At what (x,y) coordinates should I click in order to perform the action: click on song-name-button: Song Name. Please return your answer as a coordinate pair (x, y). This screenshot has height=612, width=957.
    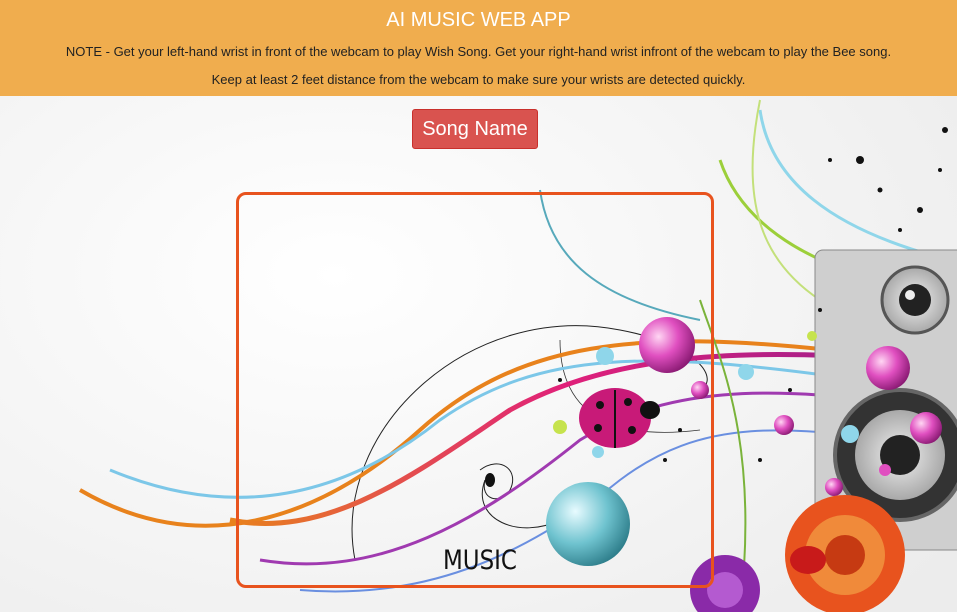
    Looking at the image, I should click on (475, 129).